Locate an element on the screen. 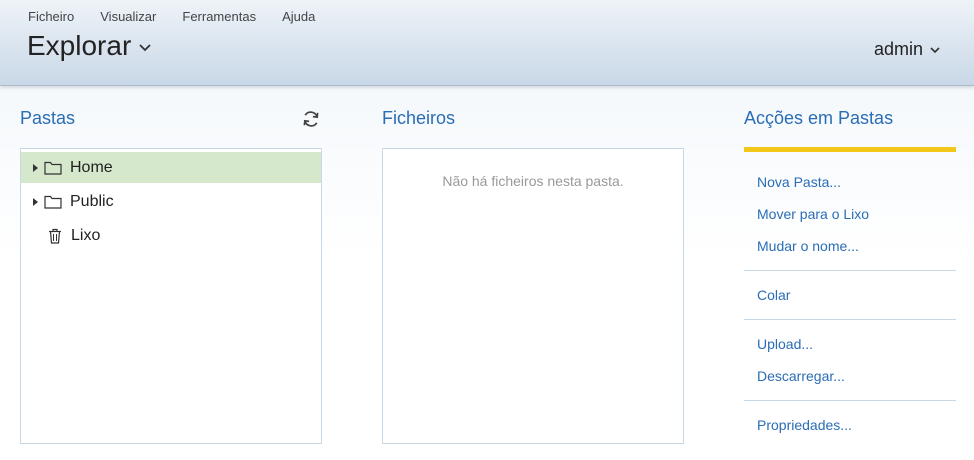 The height and width of the screenshot is (460, 974). actions-accent-bar is located at coordinates (850, 149).